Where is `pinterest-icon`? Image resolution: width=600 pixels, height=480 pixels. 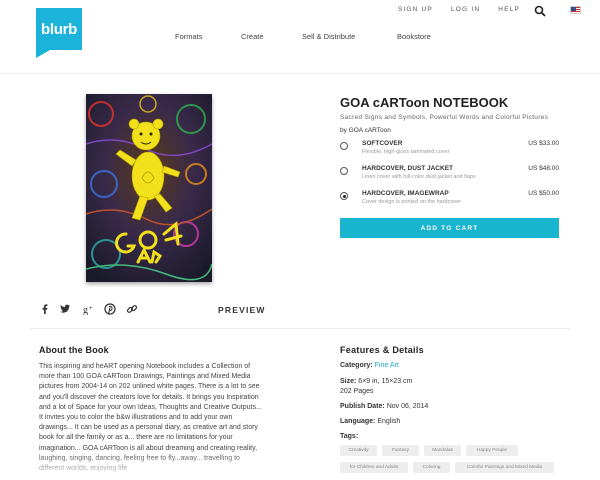
pinterest-icon is located at coordinates (110, 309).